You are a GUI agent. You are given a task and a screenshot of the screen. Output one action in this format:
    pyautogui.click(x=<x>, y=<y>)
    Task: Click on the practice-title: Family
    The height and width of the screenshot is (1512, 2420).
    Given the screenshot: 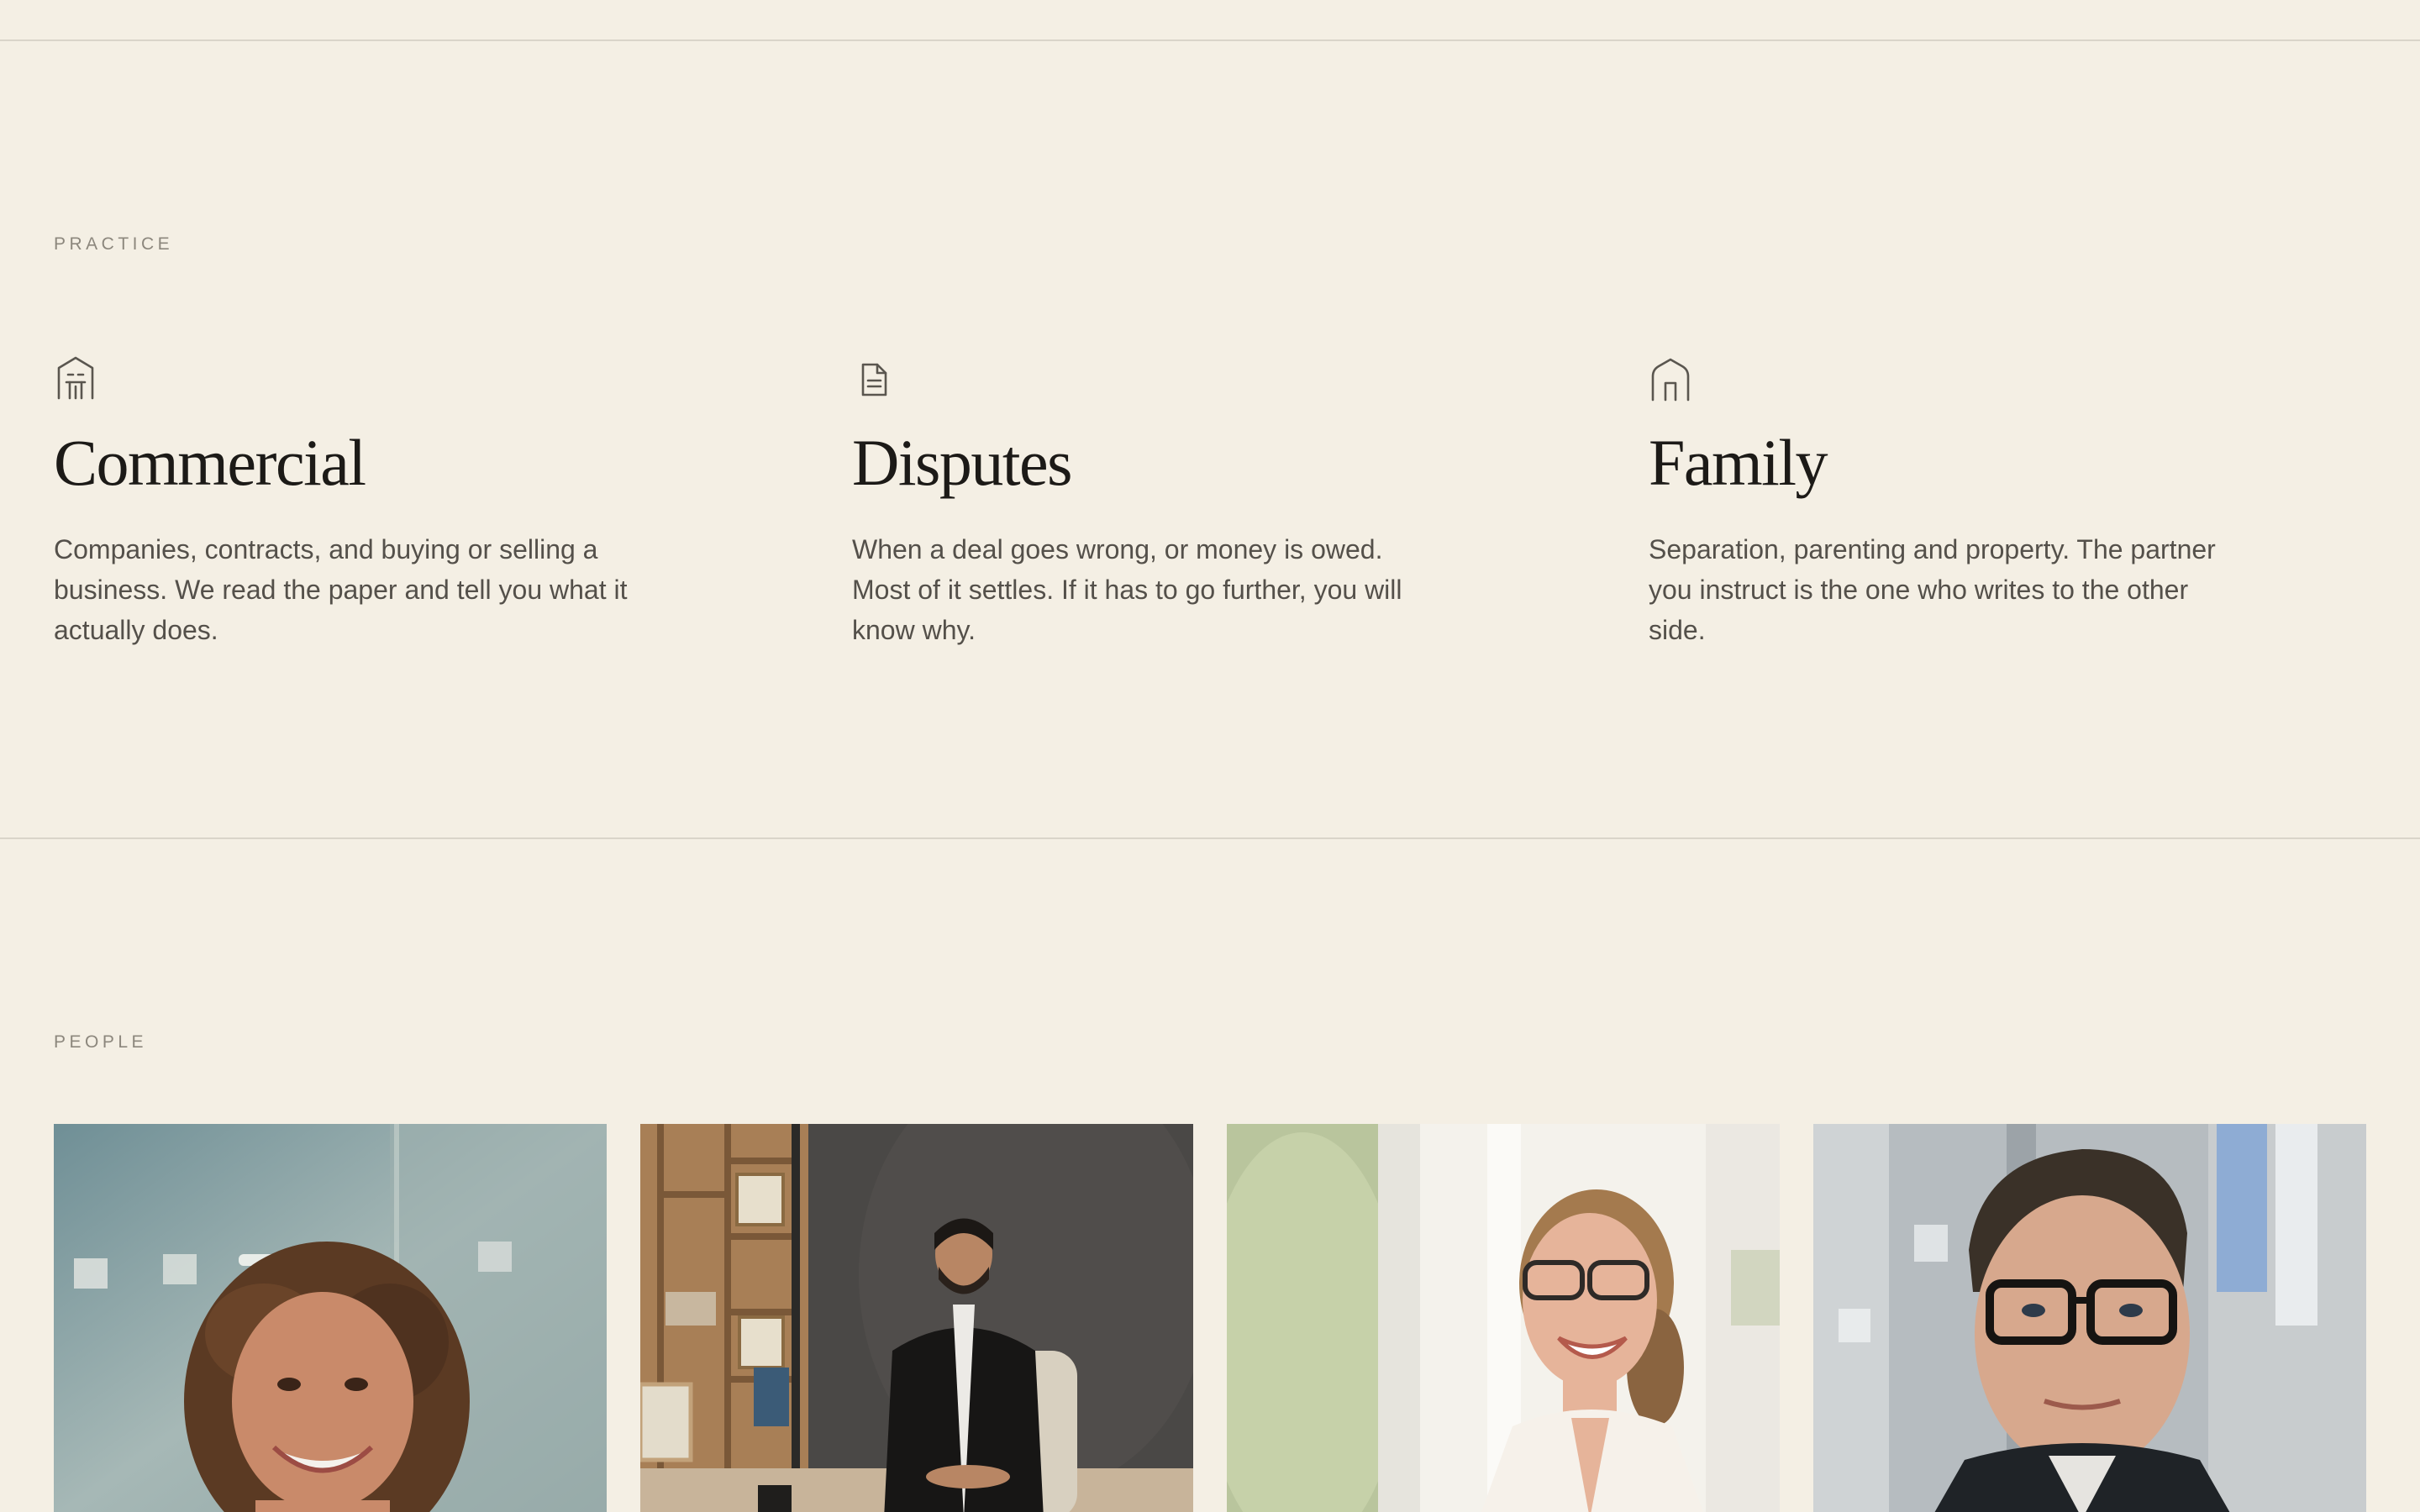 What is the action you would take?
    pyautogui.click(x=1739, y=462)
    